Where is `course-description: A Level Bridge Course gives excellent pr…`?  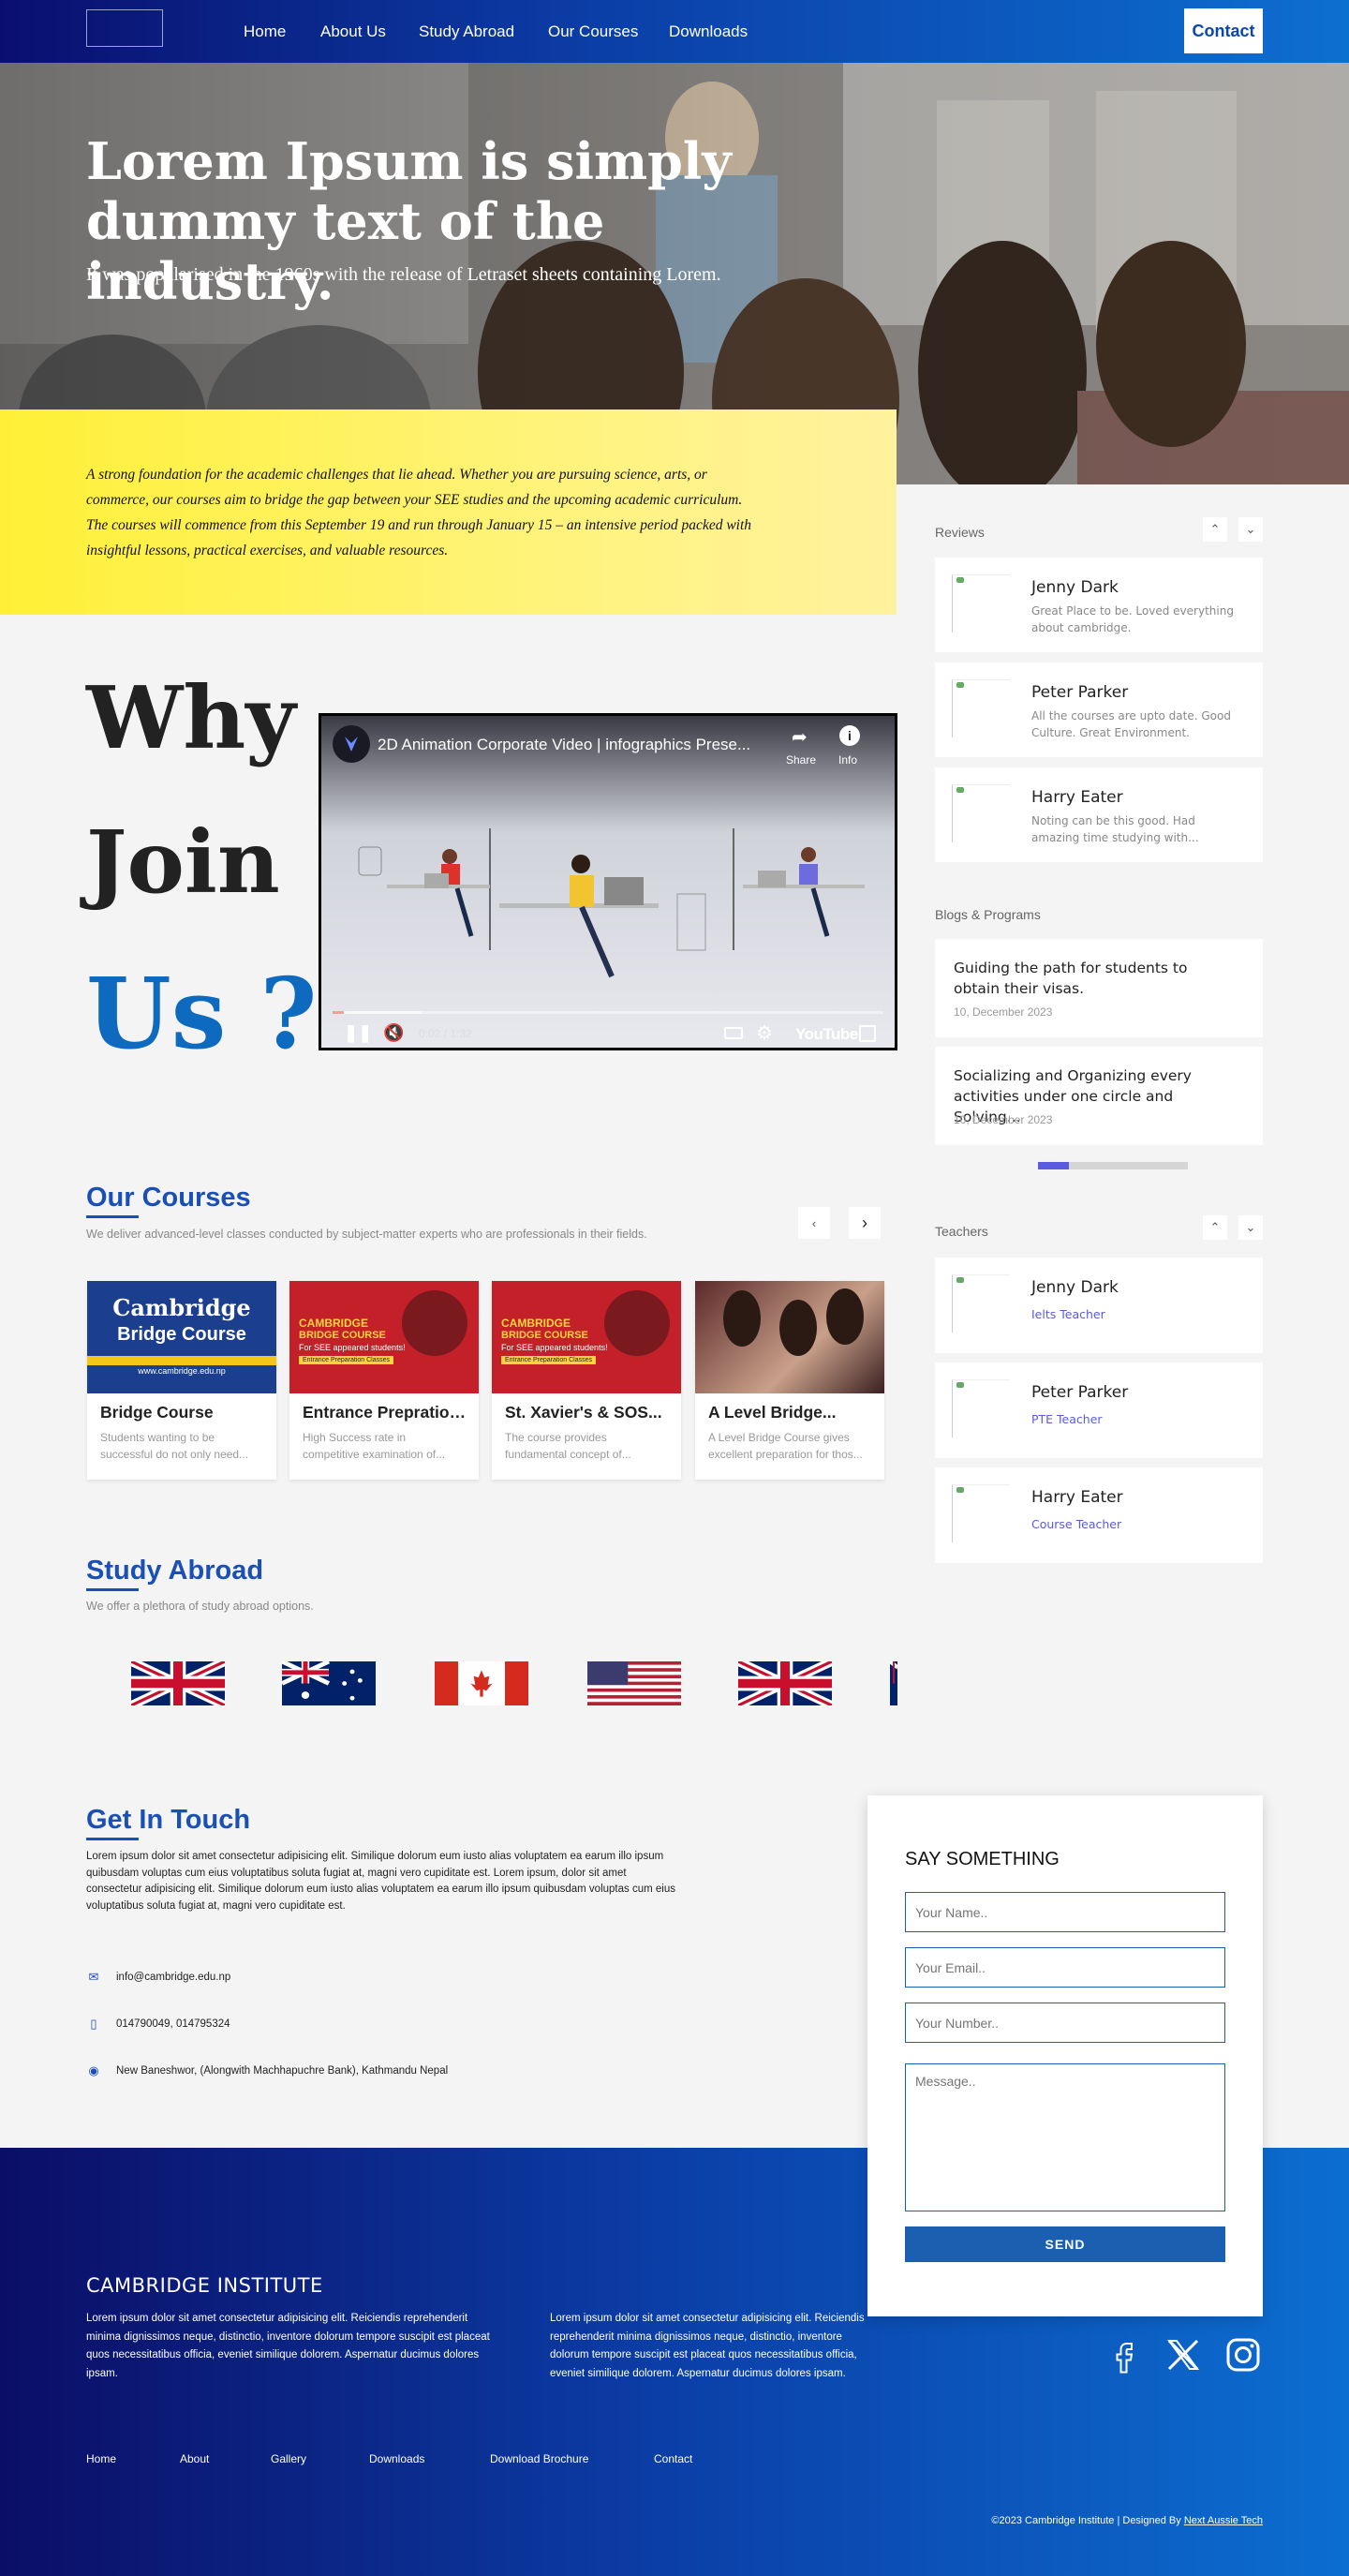 course-description: A Level Bridge Course gives excellent pr… is located at coordinates (786, 1446).